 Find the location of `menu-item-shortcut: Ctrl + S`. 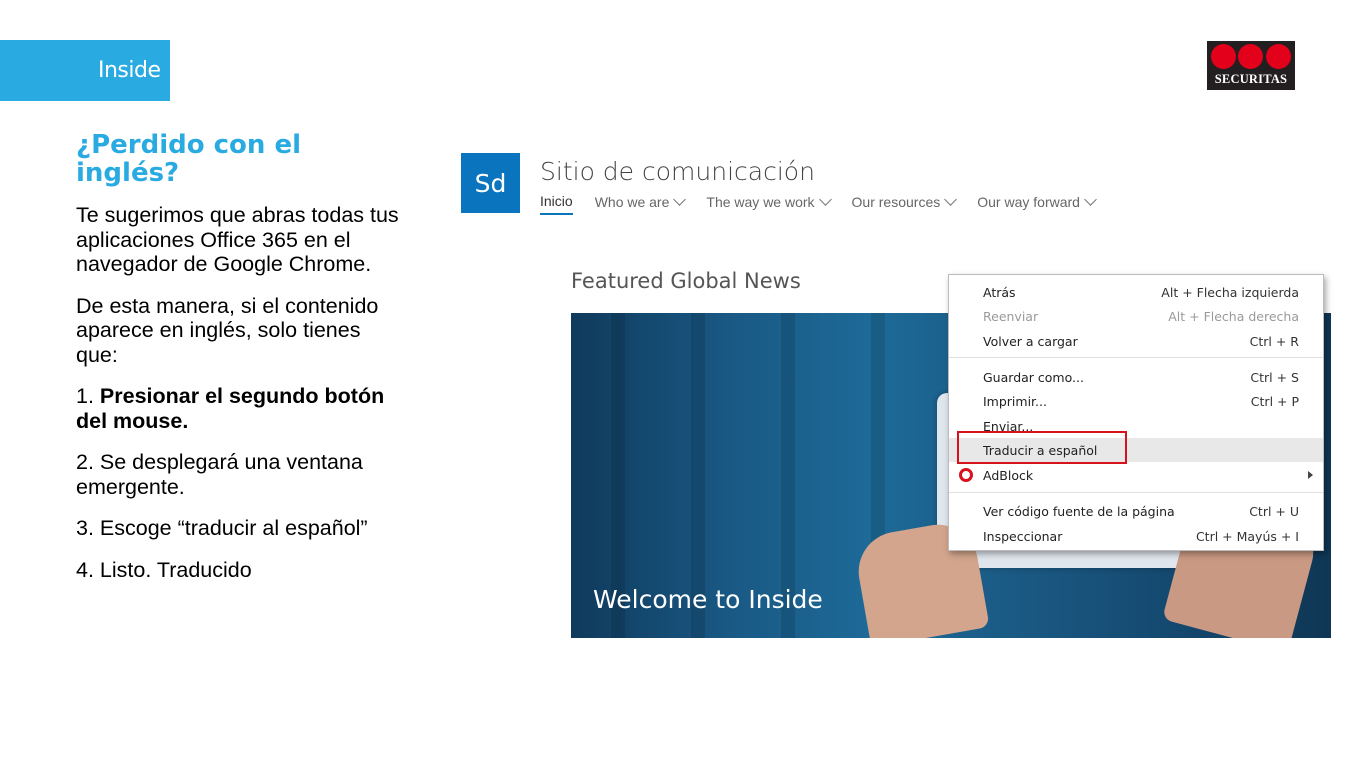

menu-item-shortcut: Ctrl + S is located at coordinates (1274, 377).